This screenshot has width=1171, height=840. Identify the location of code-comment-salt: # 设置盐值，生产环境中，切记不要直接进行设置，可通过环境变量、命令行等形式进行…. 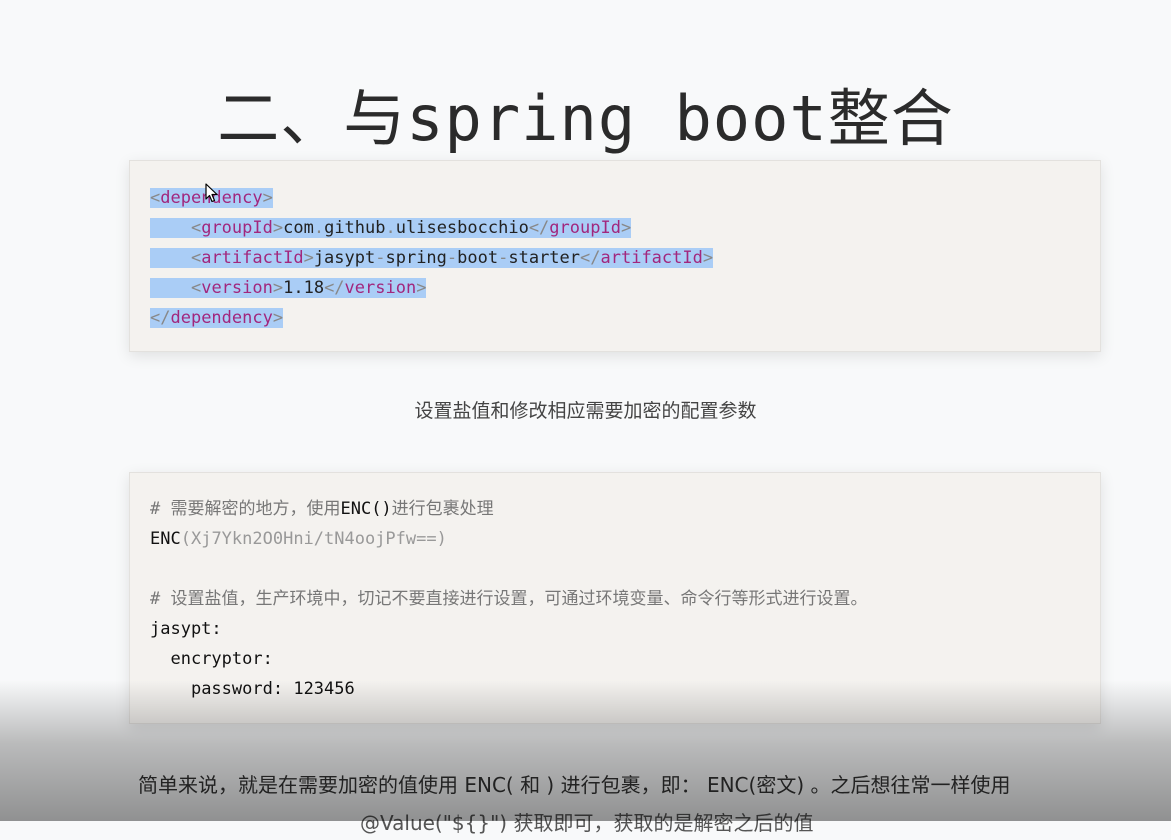
(509, 599).